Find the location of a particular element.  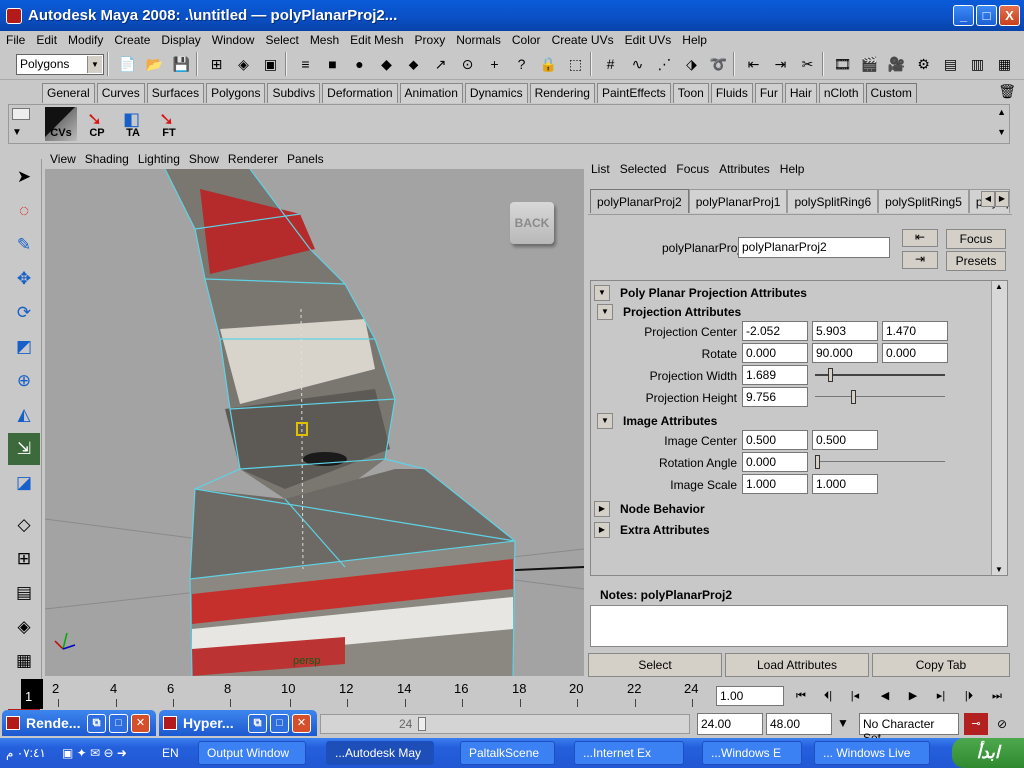

open-scene-icon: 📂 is located at coordinates (154, 64).